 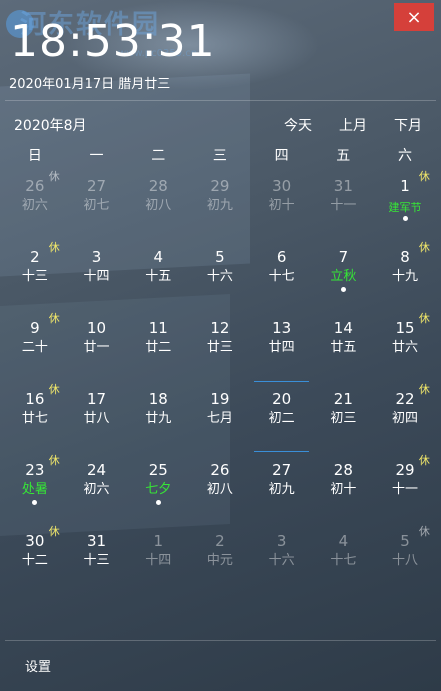 I want to click on day-number: 29, so click(x=220, y=186).